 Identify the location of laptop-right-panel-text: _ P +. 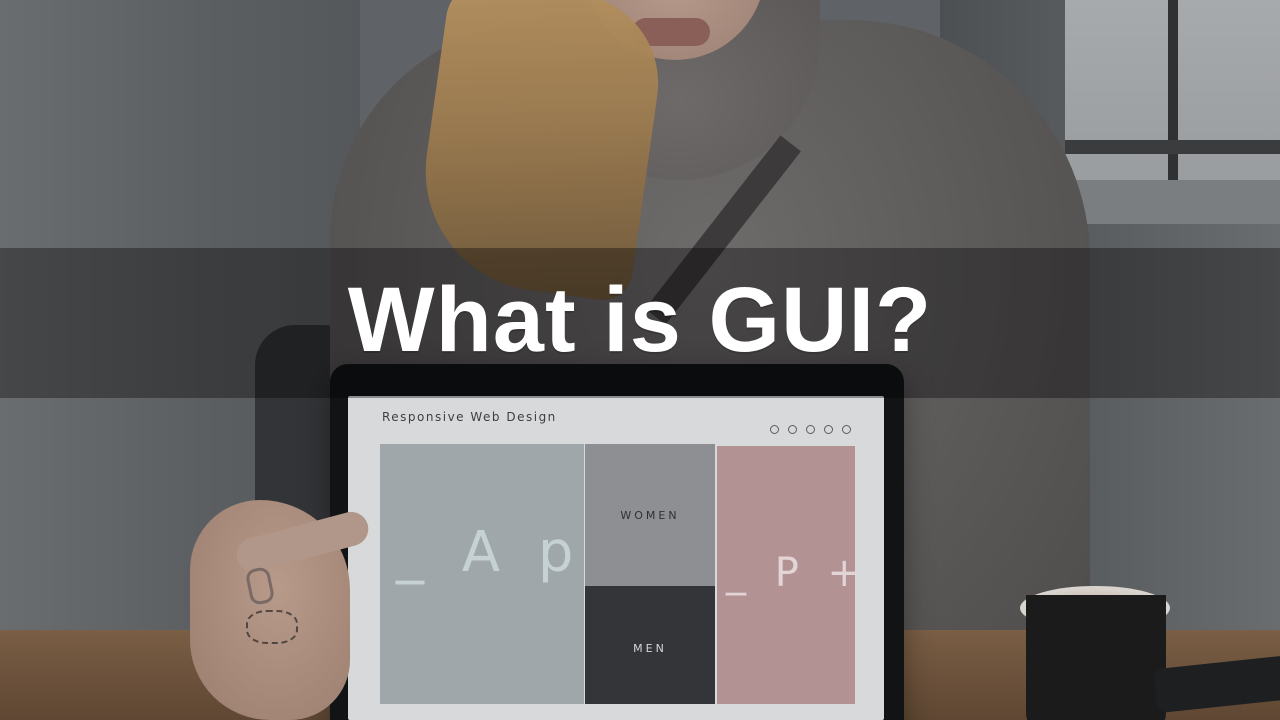
(798, 573).